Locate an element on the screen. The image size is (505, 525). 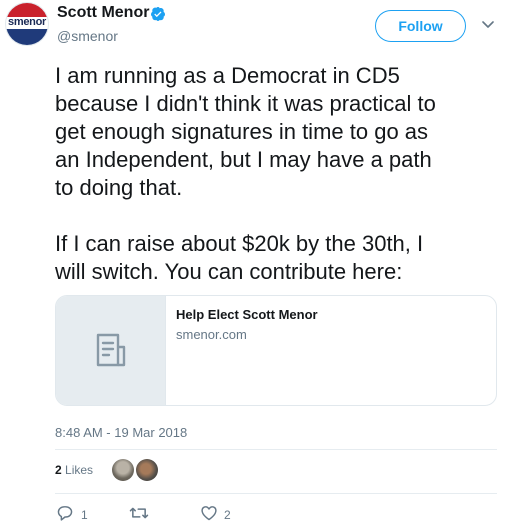
follow-button: Follow is located at coordinates (420, 26).